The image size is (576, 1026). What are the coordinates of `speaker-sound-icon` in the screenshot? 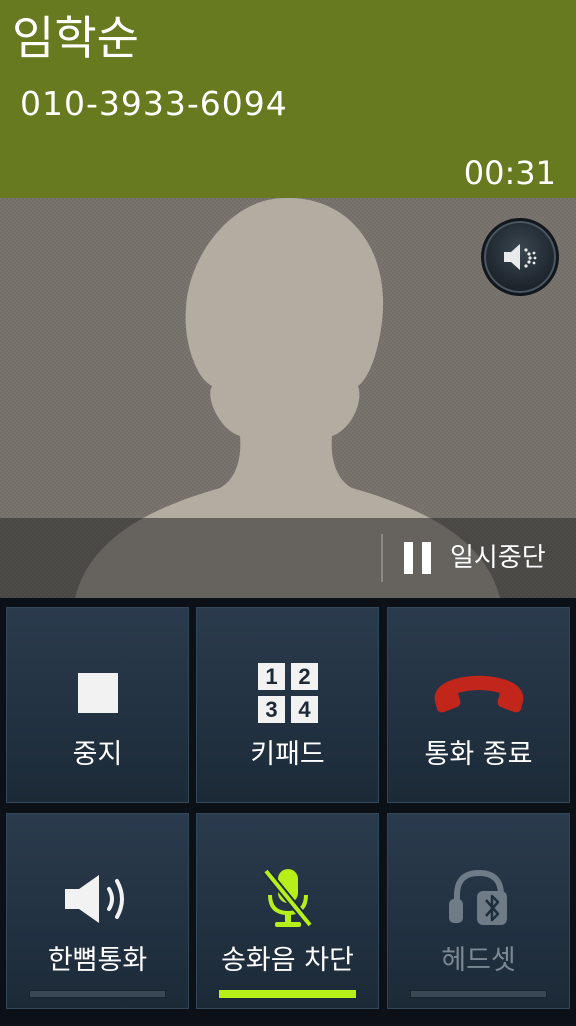 It's located at (520, 257).